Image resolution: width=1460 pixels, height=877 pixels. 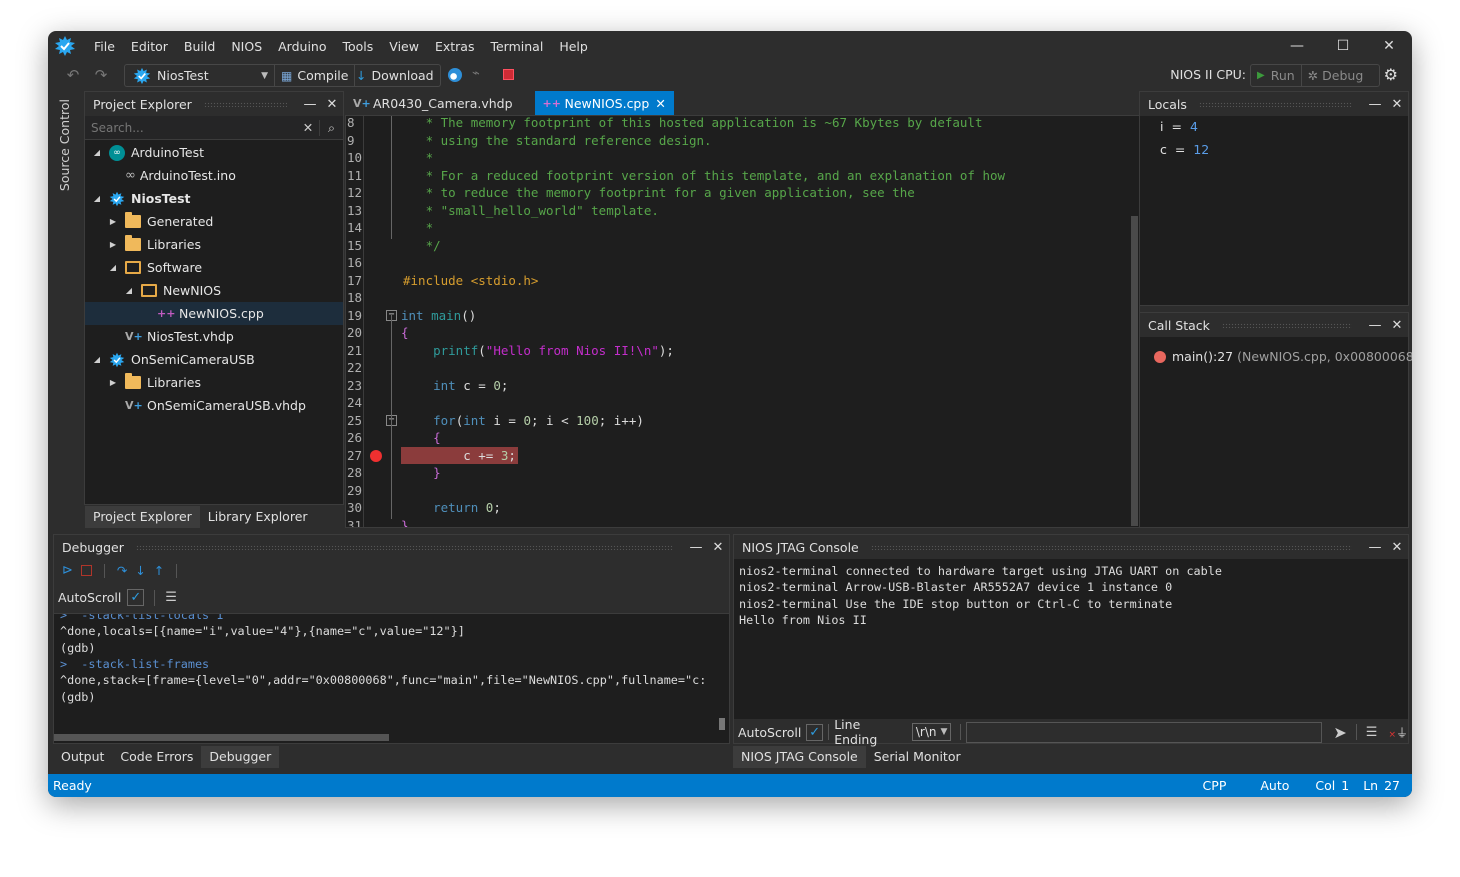 What do you see at coordinates (742, 421) in the screenshot?
I see `code-line: −25 for(int i = 0; i < 100; i++)` at bounding box center [742, 421].